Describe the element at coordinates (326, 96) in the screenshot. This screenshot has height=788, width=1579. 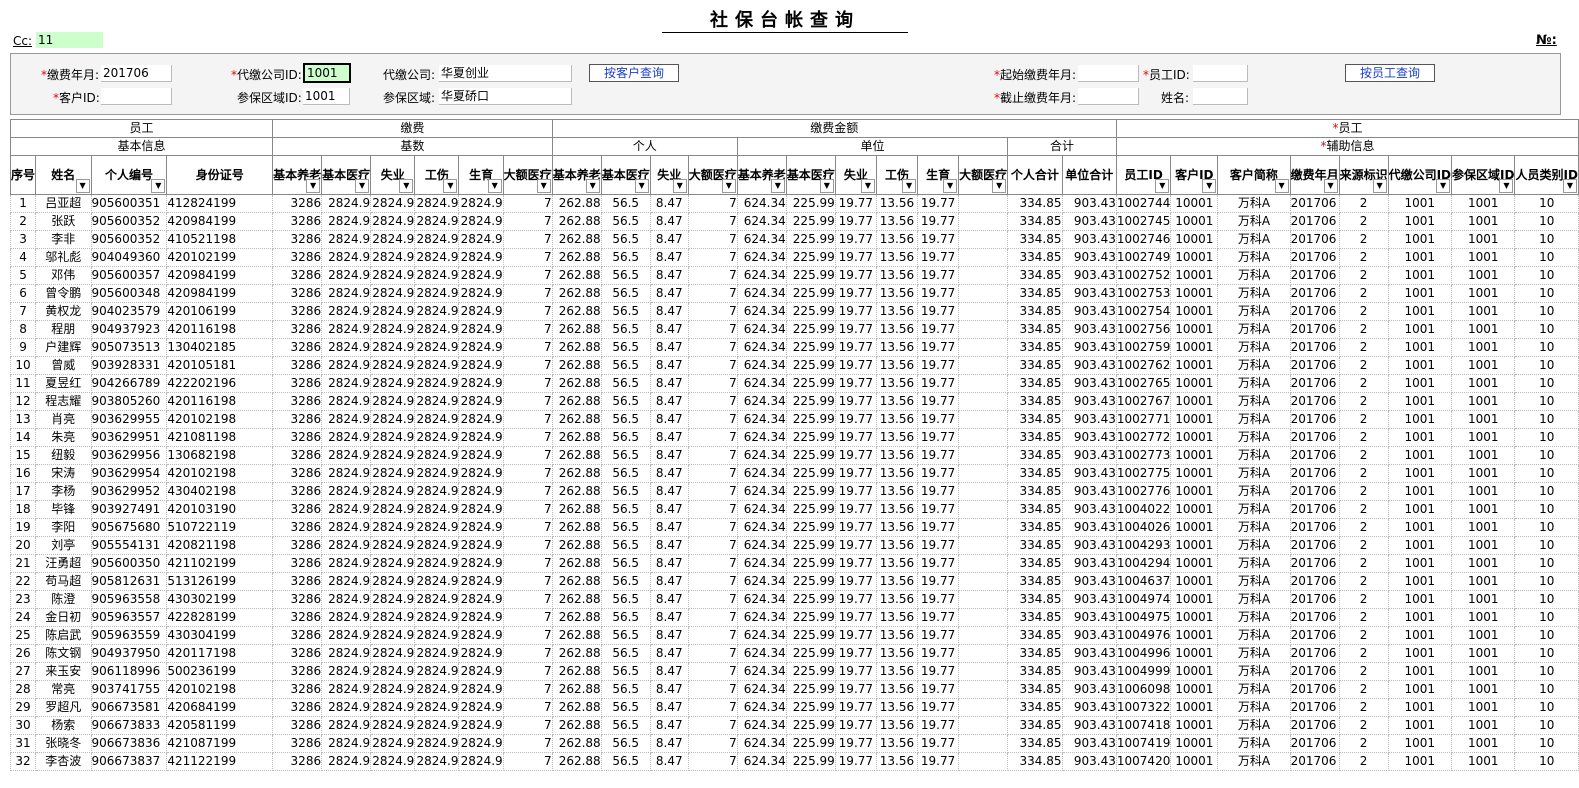
I see `region-id-input: 1001` at that location.